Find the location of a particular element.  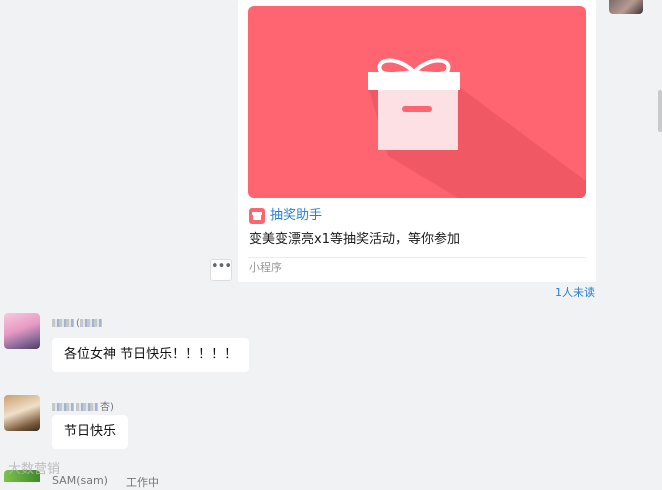

message-bubble: 节日快乐 is located at coordinates (90, 432).